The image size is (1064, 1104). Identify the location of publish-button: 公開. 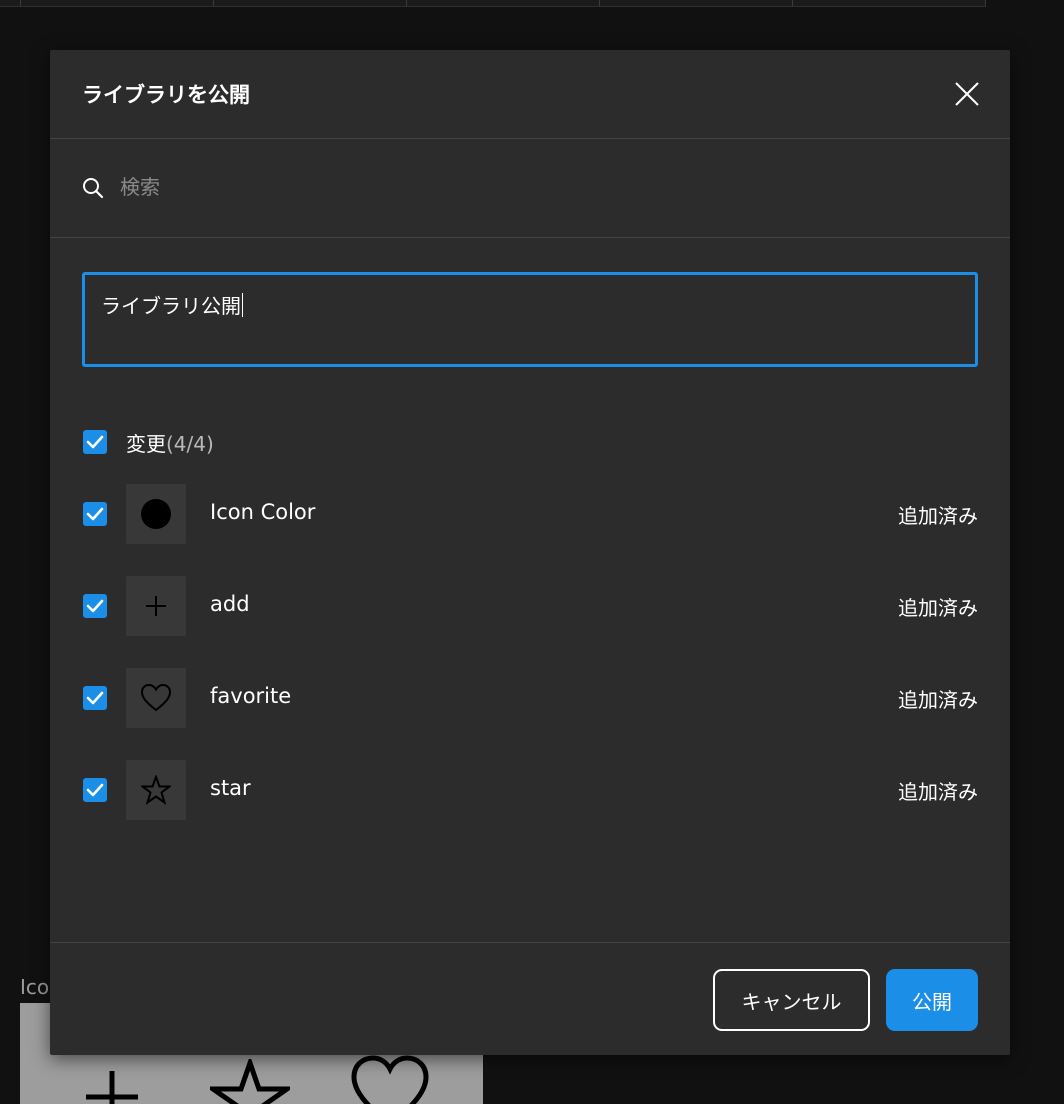
(932, 1000).